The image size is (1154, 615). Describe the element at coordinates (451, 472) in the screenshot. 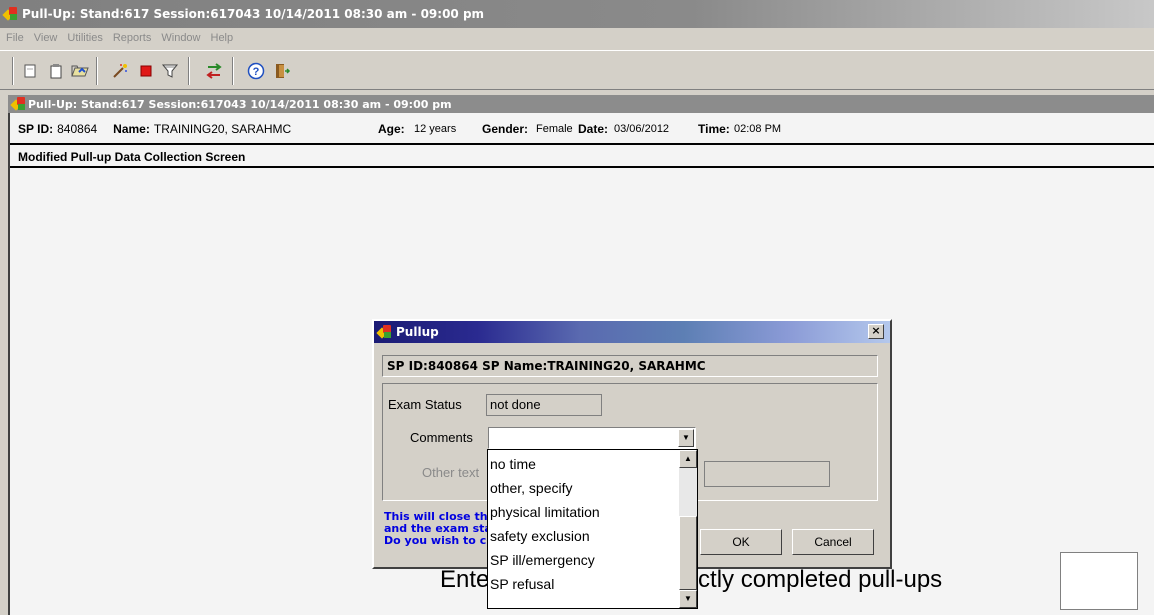

I see `other-text-label: Other text` at that location.